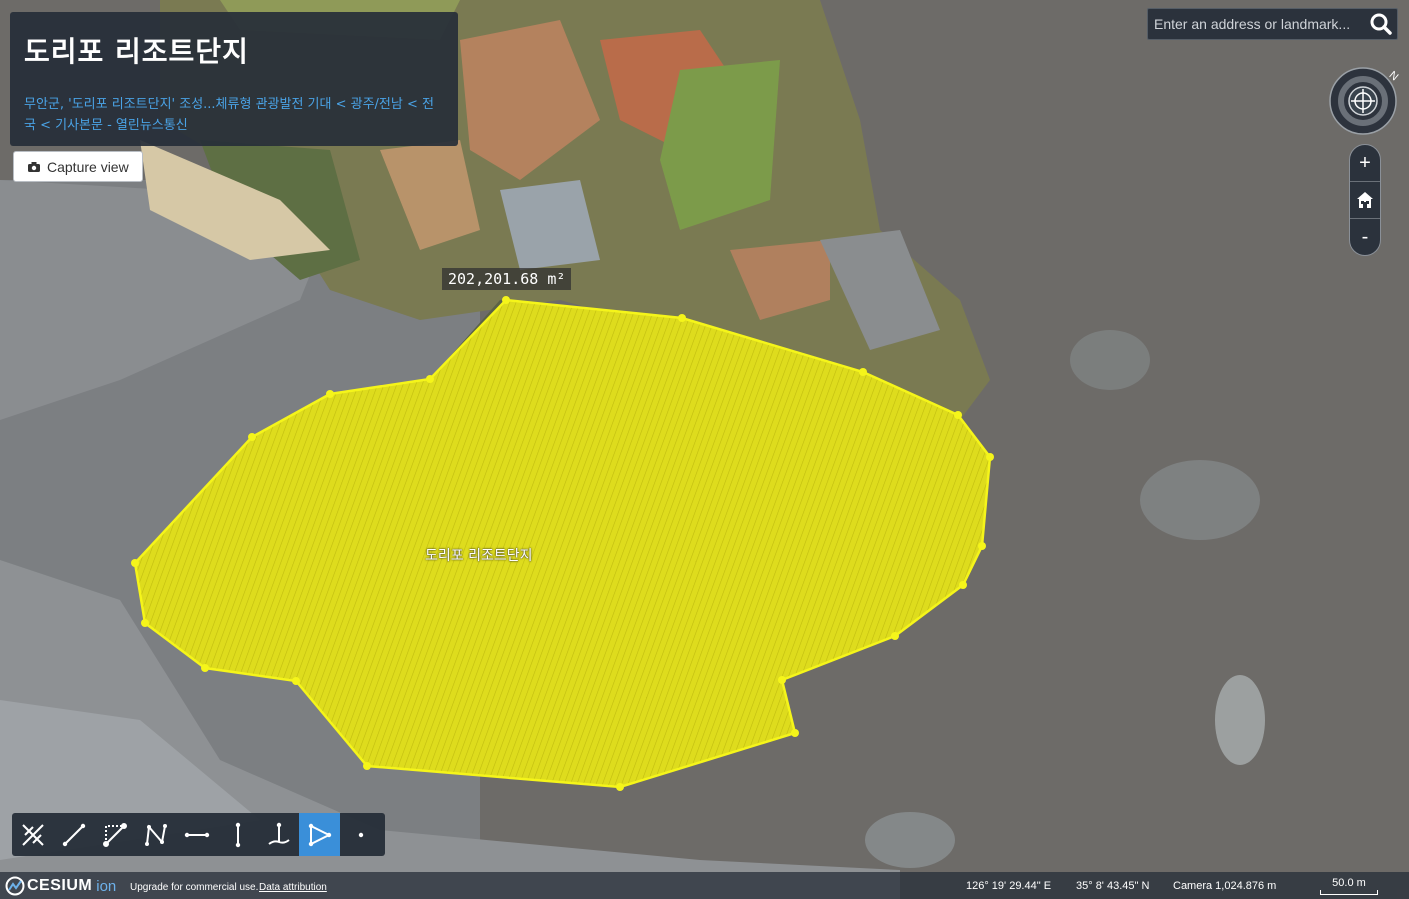 The image size is (1409, 899). I want to click on component-distance-tool, so click(114, 834).